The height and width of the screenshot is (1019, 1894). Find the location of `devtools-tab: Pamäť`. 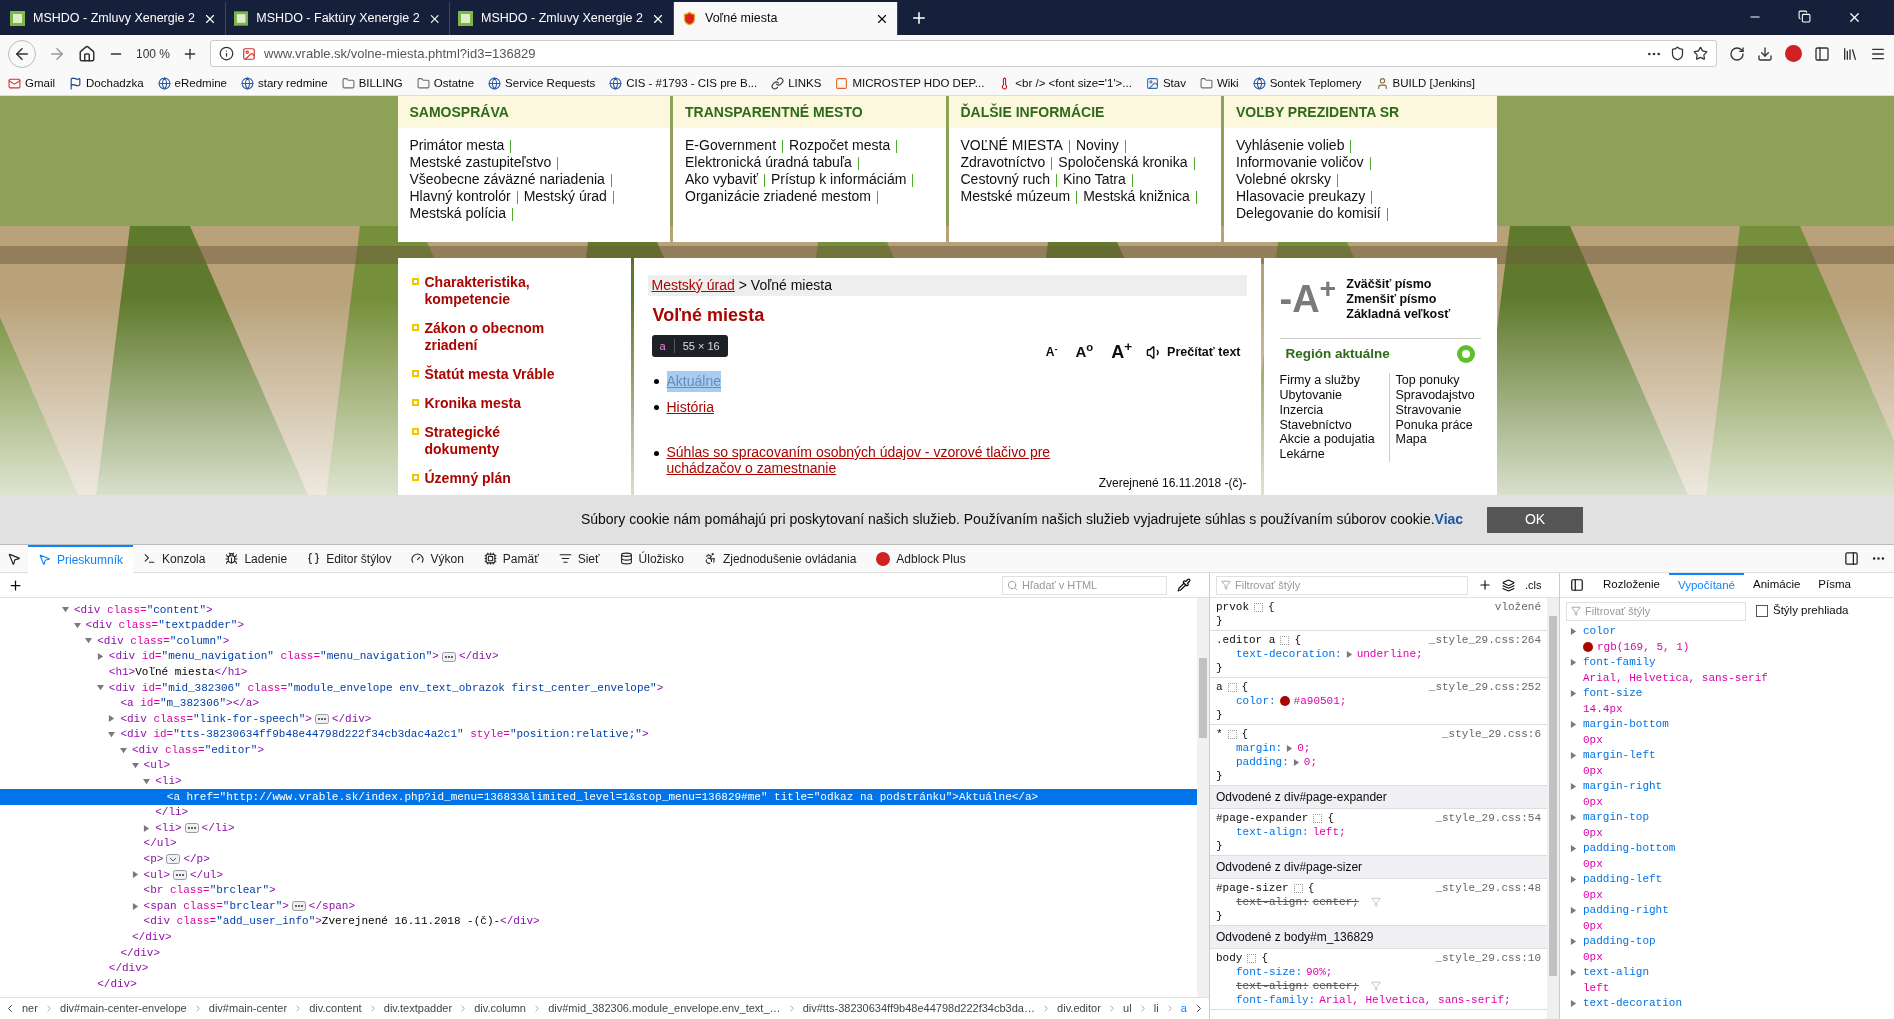

devtools-tab: Pamäť is located at coordinates (511, 558).